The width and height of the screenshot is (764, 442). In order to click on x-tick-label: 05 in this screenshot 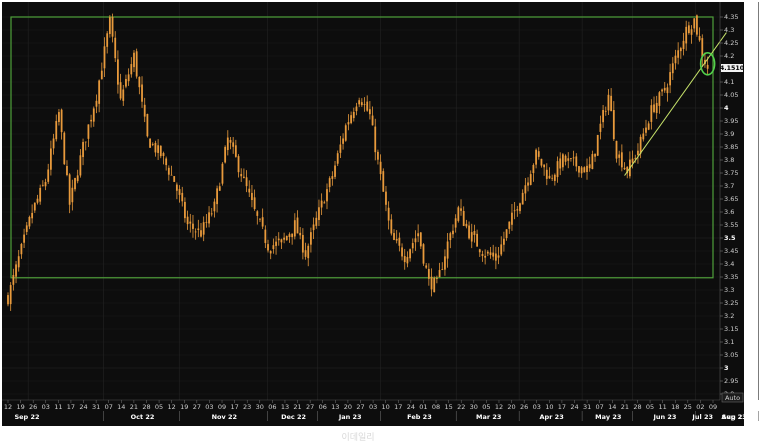, I will do `click(159, 407)`.